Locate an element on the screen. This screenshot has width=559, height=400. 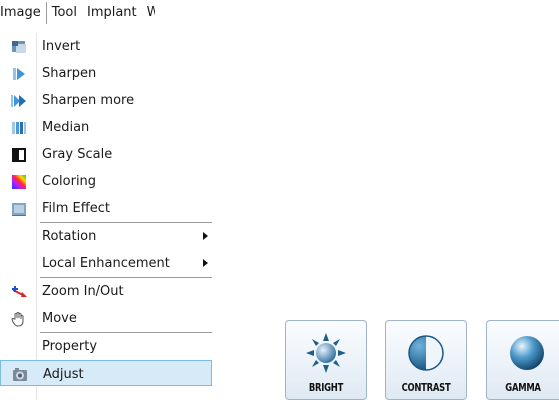
menu-image: Image is located at coordinates (23, 13).